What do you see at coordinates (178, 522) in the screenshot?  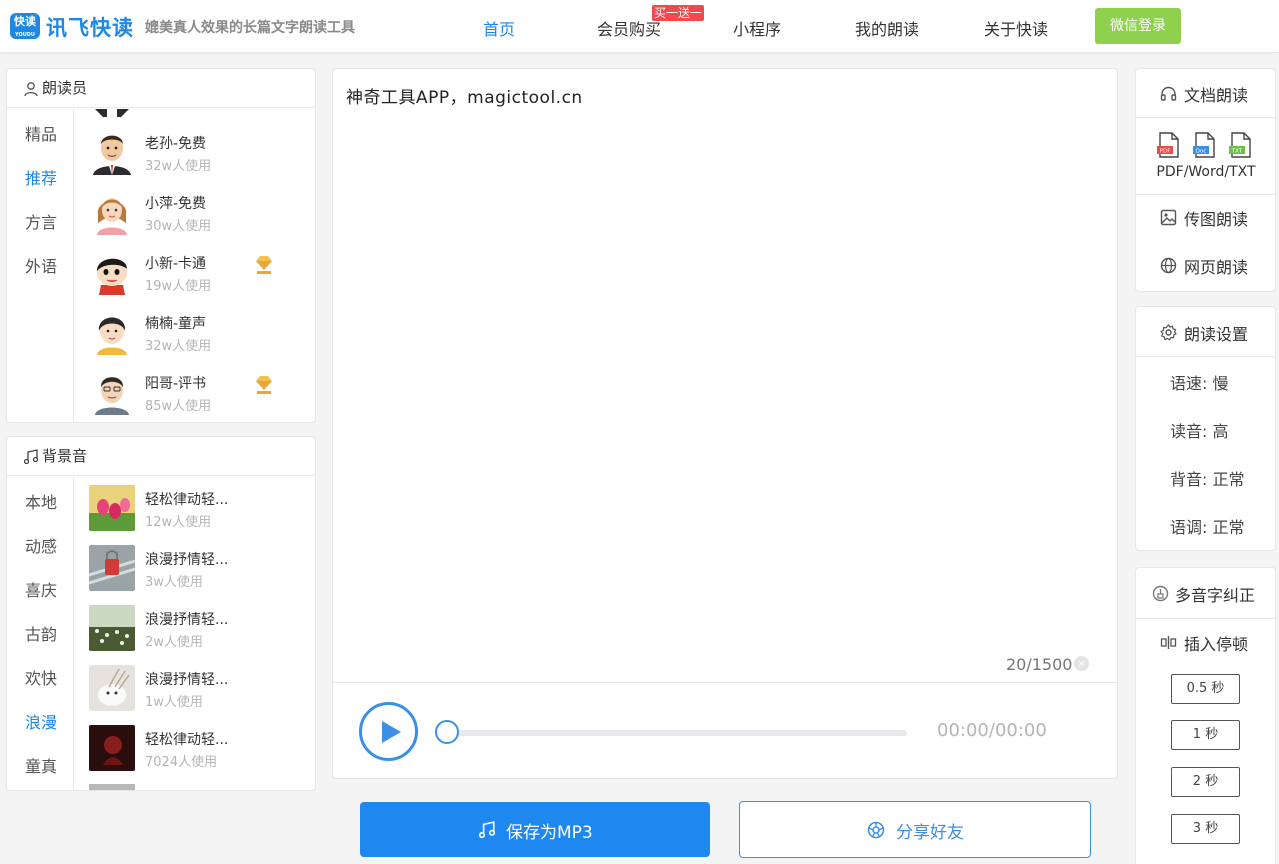 I see `bgm-uses: 12w人使用` at bounding box center [178, 522].